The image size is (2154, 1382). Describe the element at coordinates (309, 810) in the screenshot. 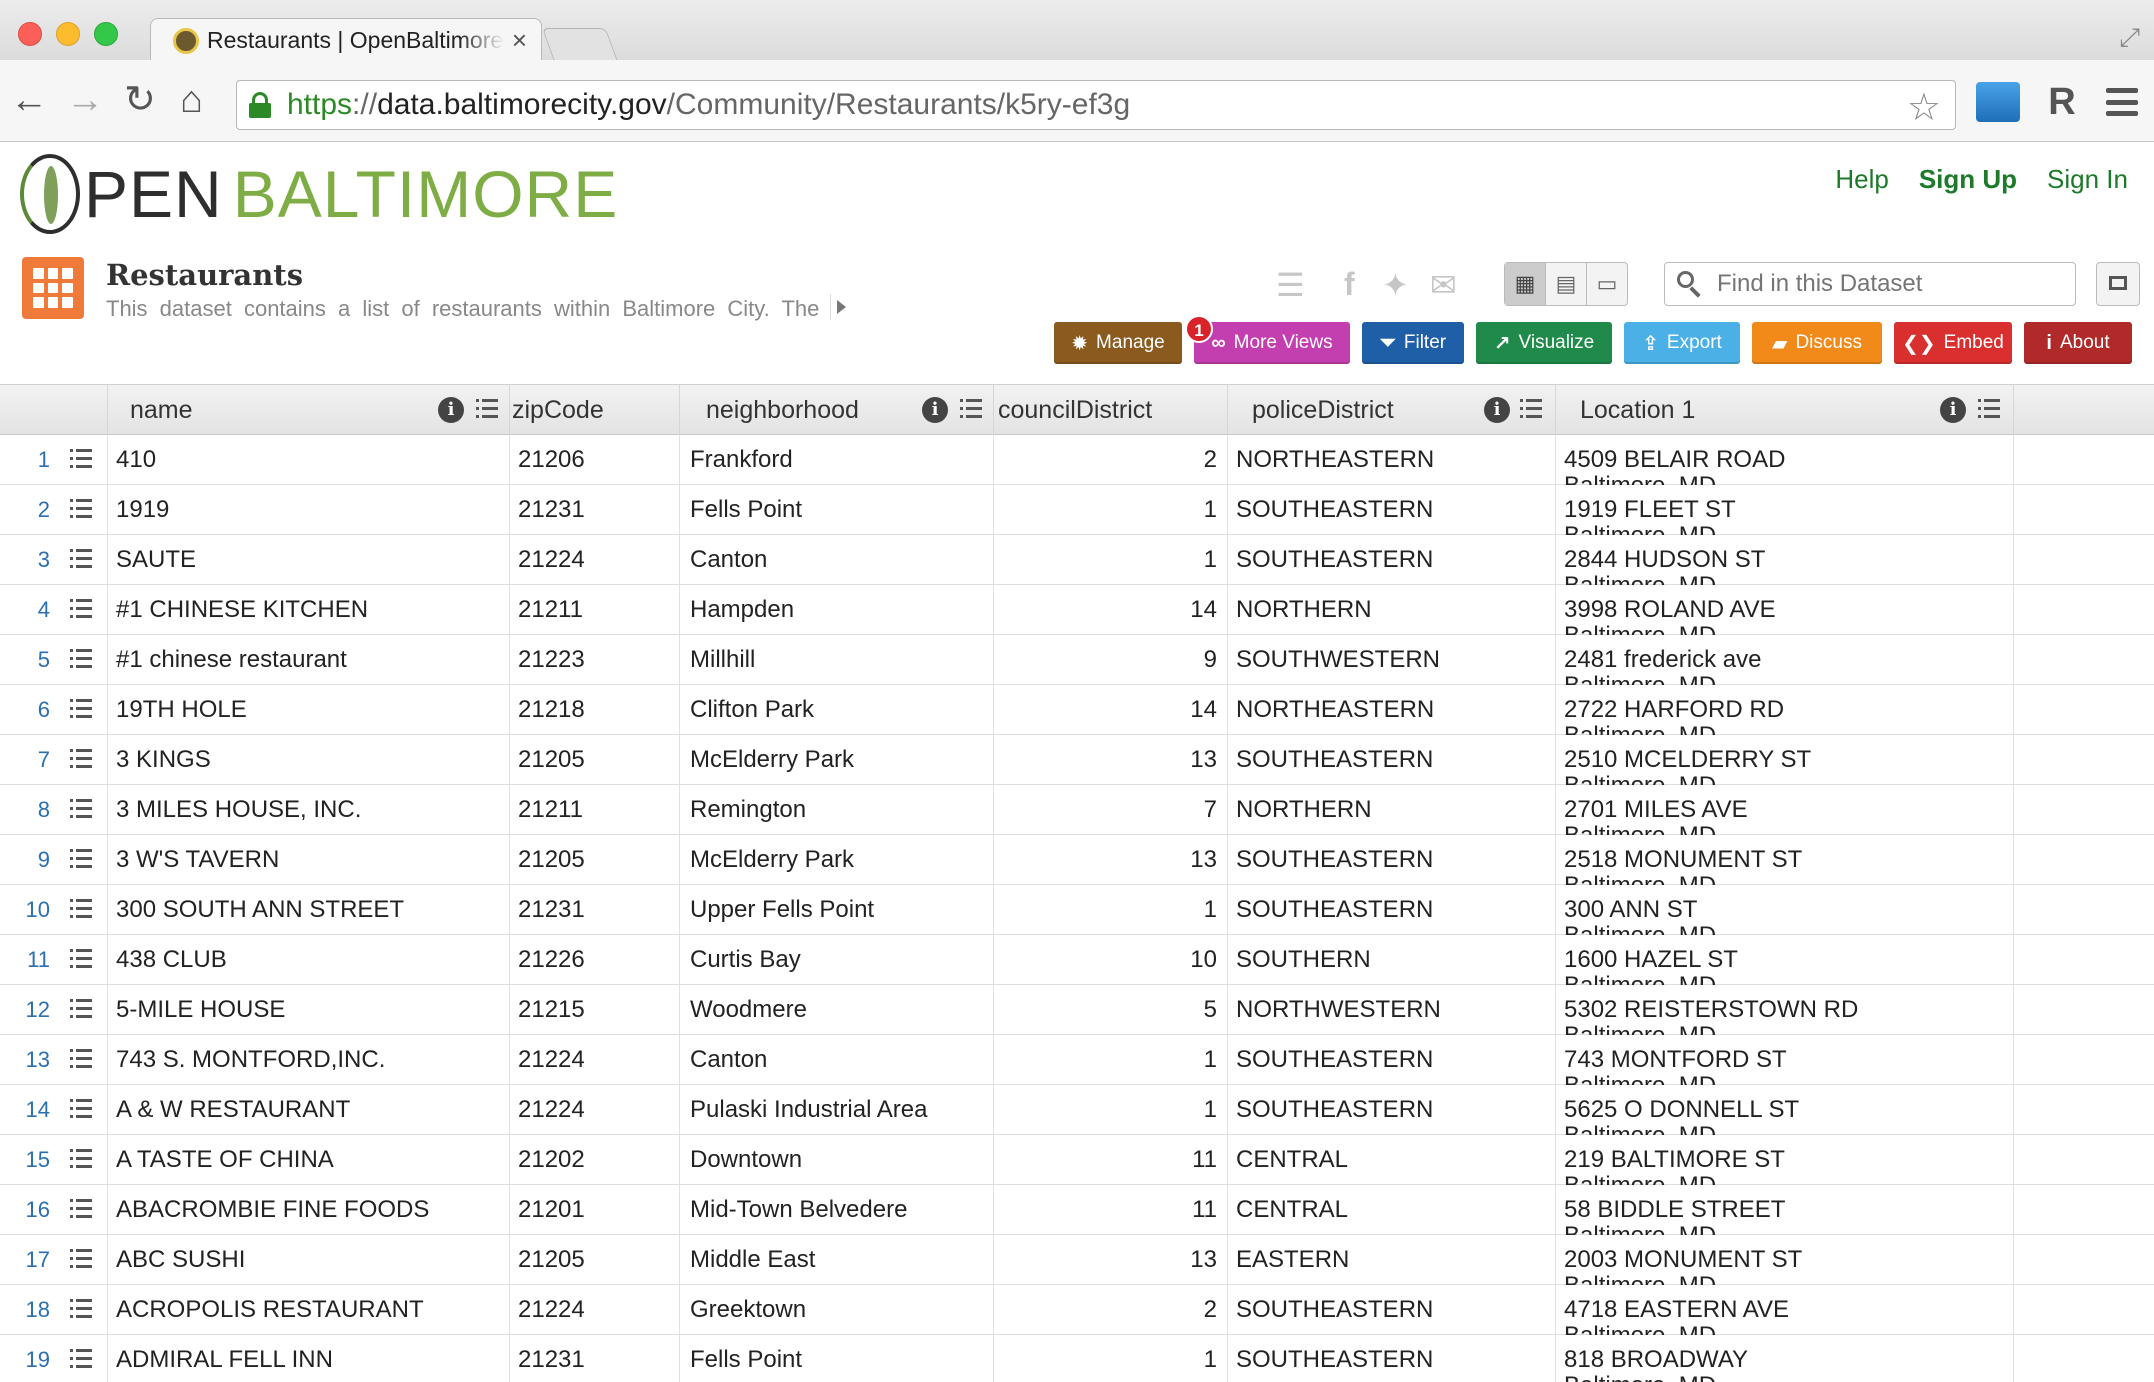

I see `cell-name: 3 MILES HOUSE, INC.` at that location.